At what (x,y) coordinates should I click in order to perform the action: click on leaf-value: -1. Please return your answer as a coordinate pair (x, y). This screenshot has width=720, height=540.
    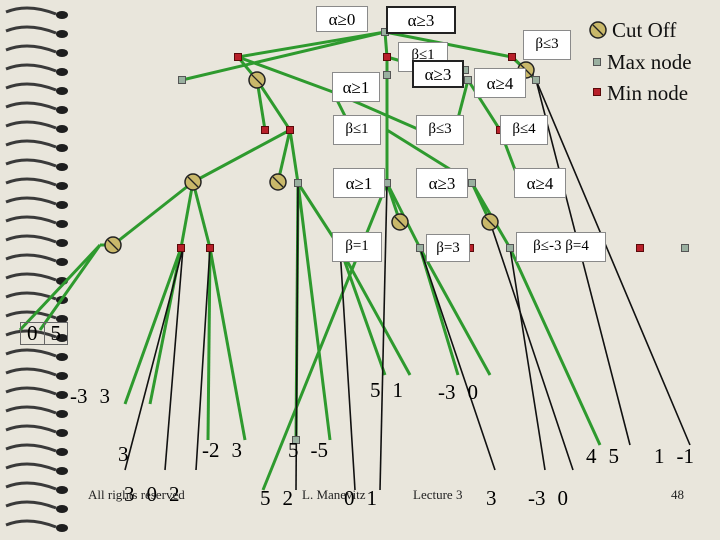
    Looking at the image, I should click on (685, 456).